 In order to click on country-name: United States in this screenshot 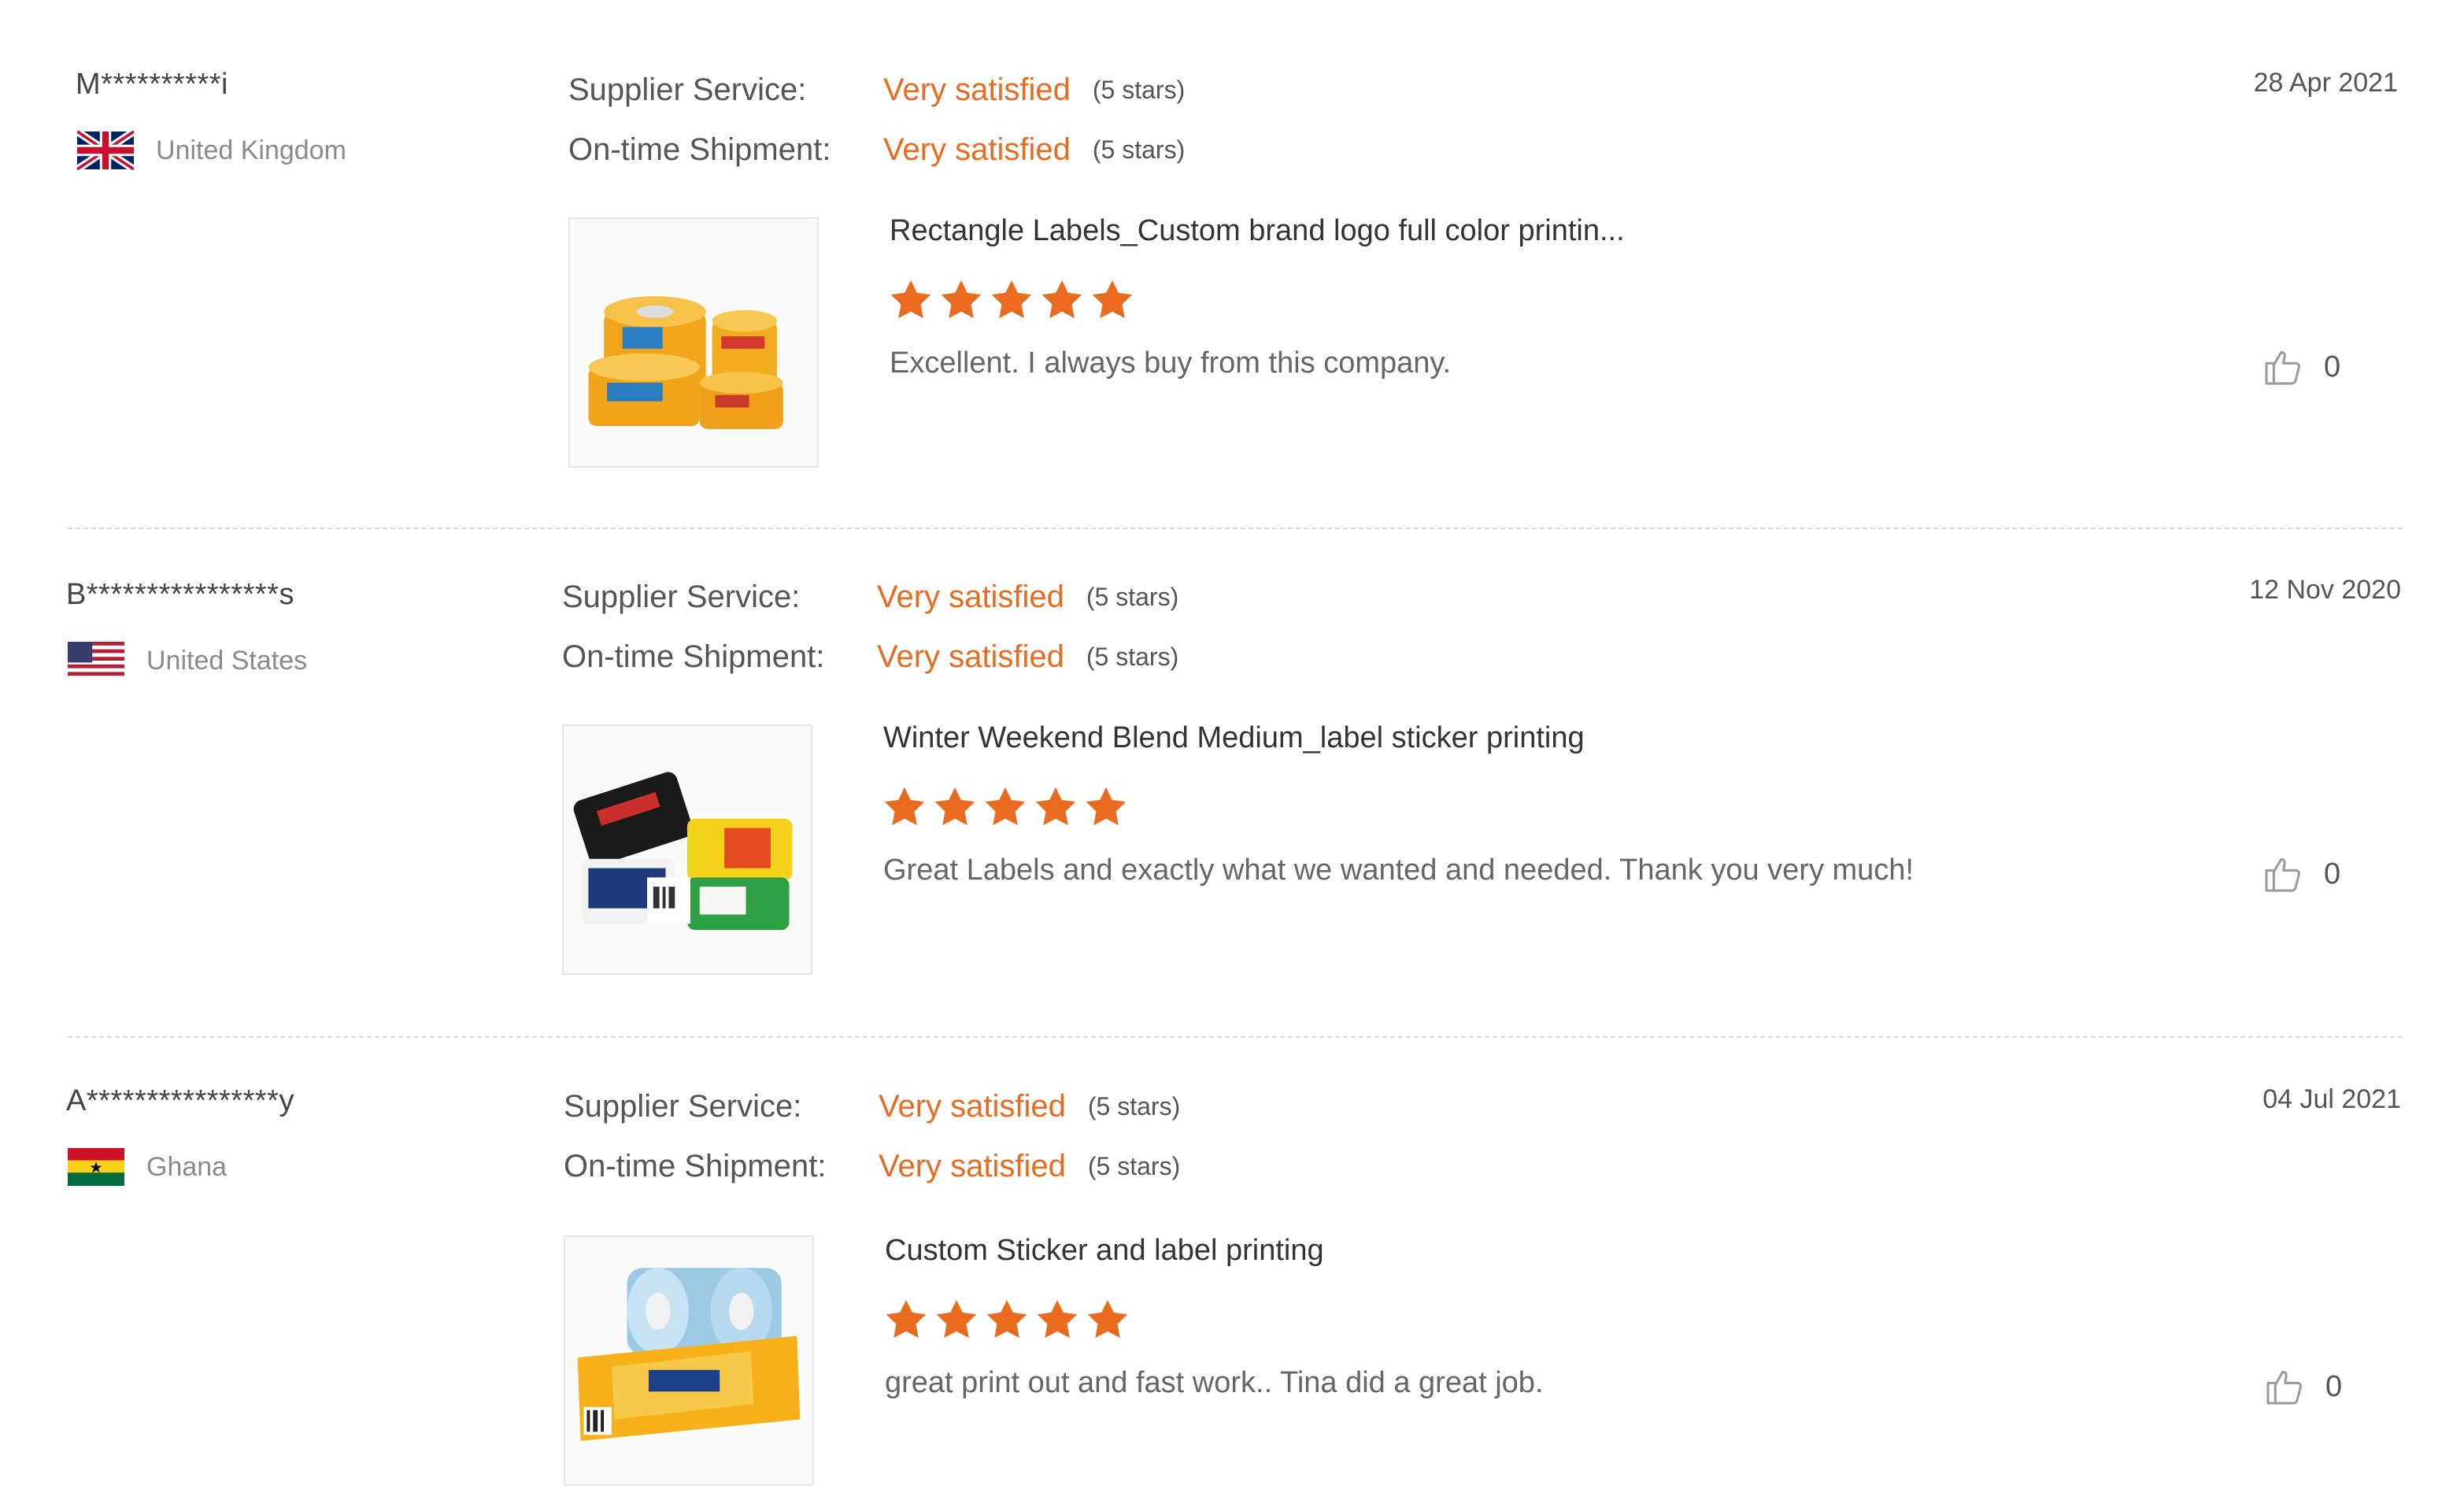, I will do `click(227, 660)`.